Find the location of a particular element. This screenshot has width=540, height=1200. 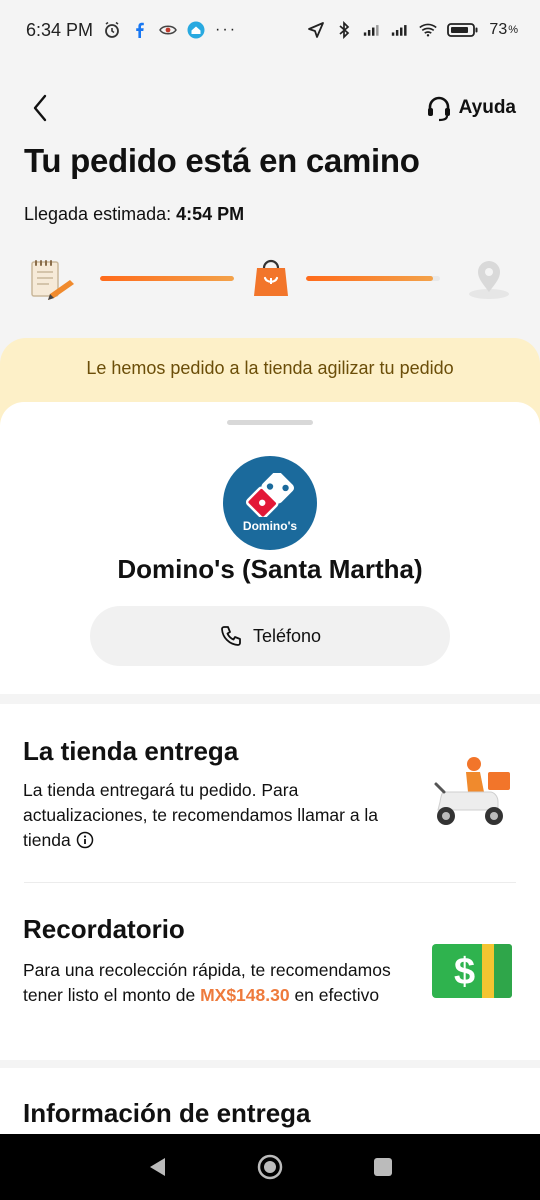

help-button: Ayuda is located at coordinates (470, 108).